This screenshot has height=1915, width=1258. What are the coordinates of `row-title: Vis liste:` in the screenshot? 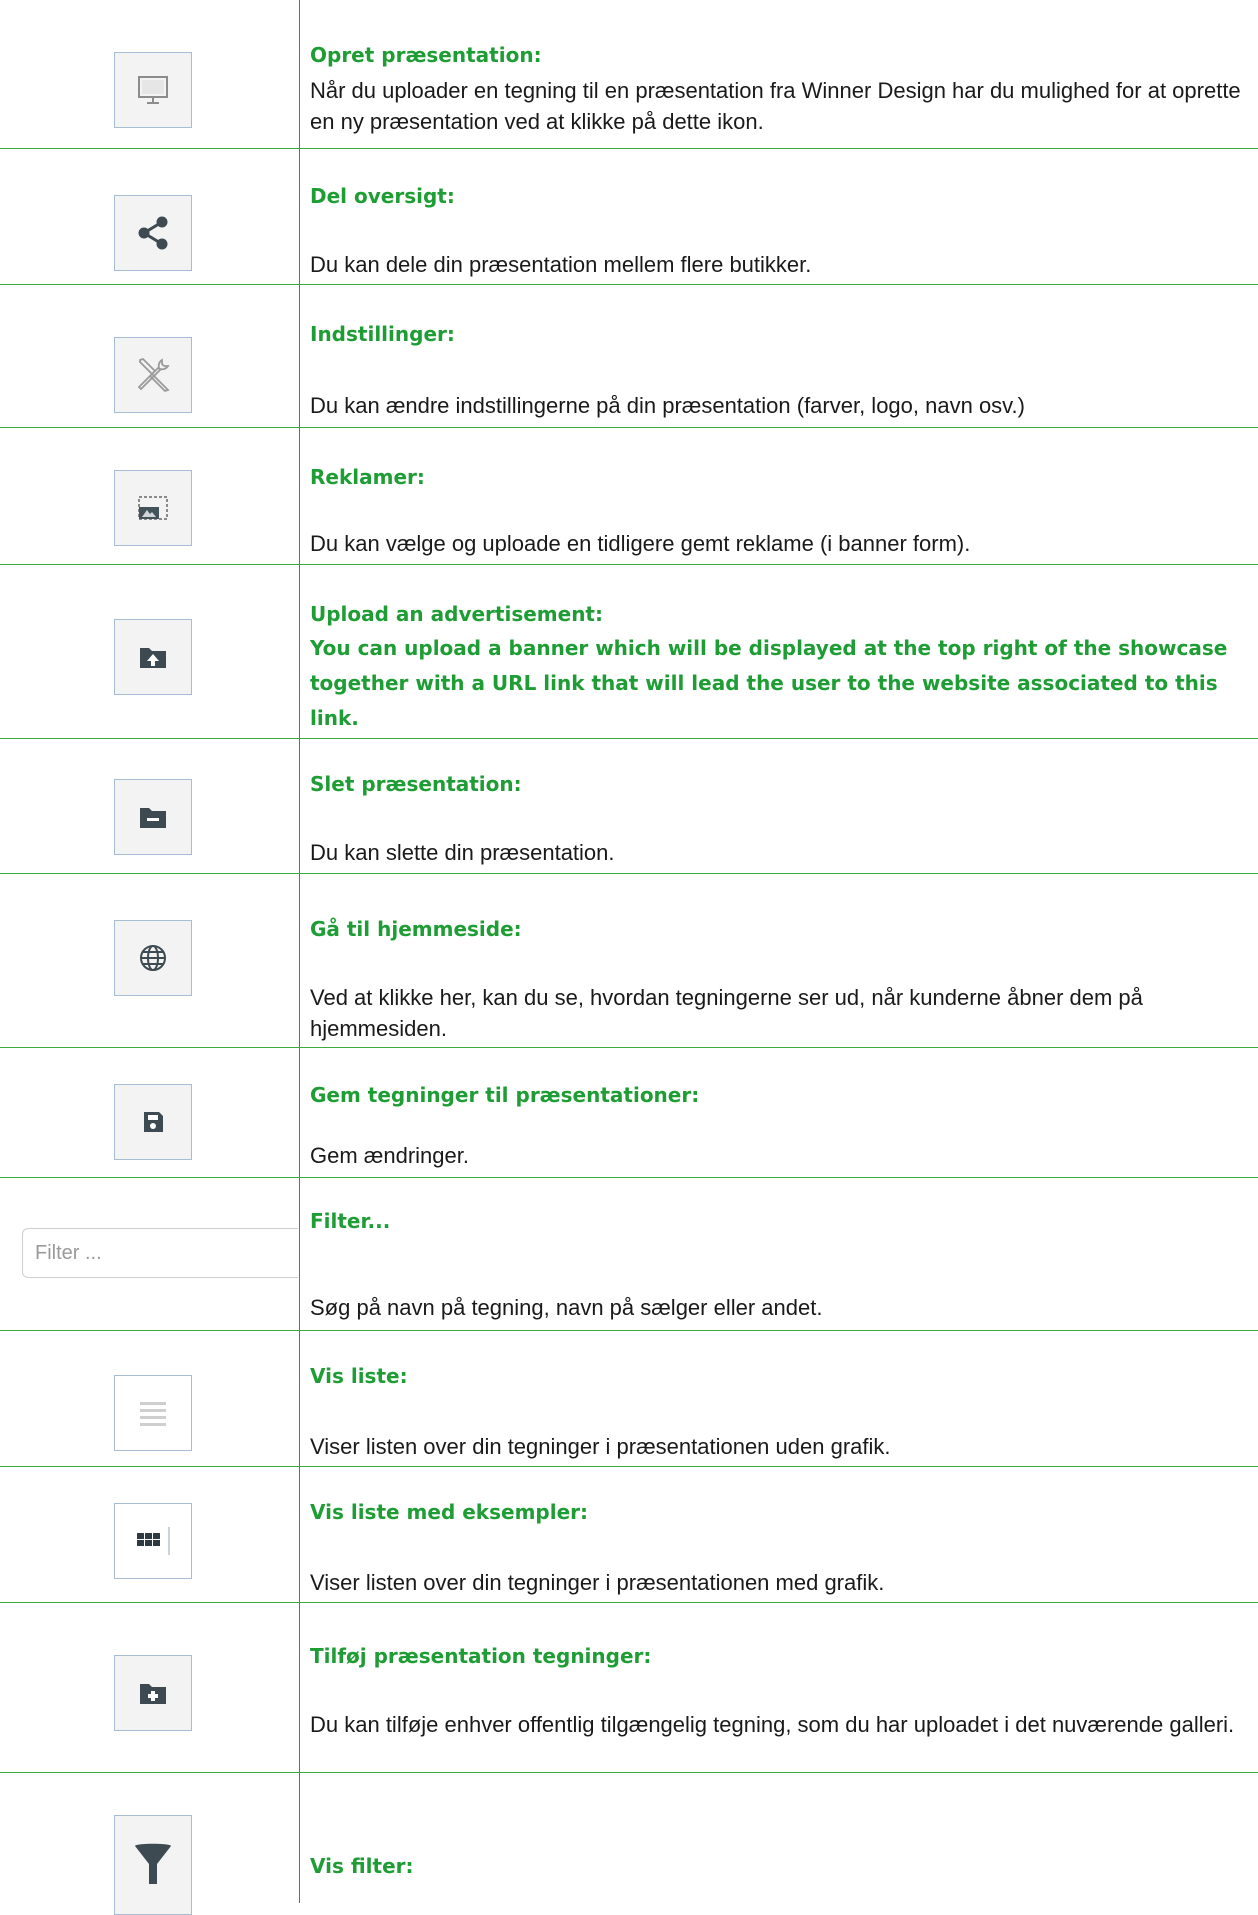 It's located at (359, 1376).